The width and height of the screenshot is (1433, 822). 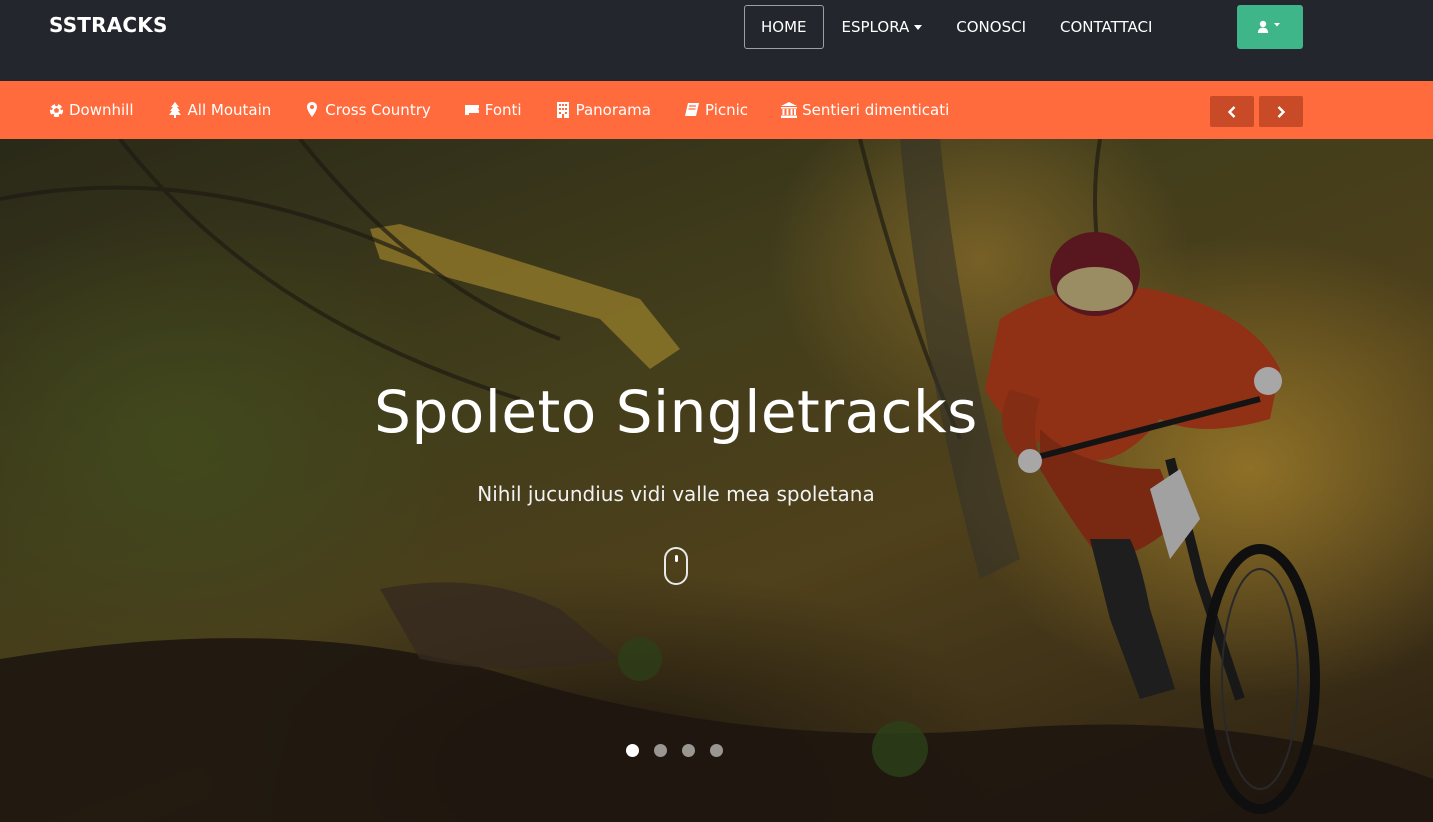 I want to click on category-fonti: Fonti, so click(x=493, y=110).